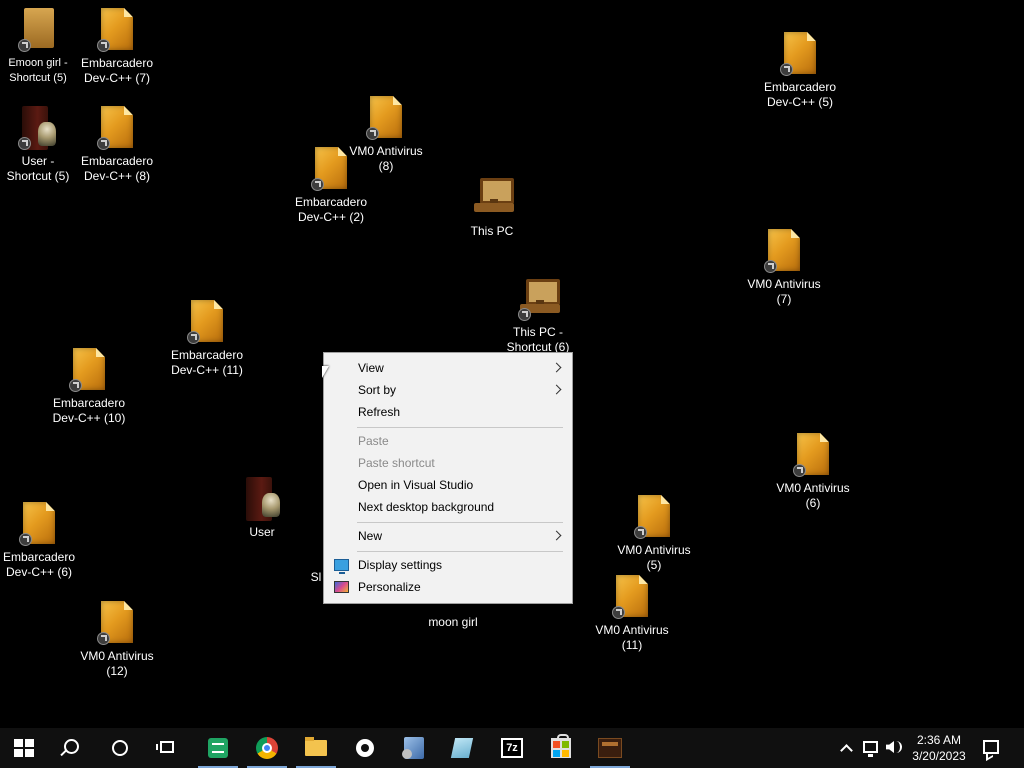  Describe the element at coordinates (538, 316) in the screenshot. I see `desktop-icon: This PC - Shortcut (6)` at that location.